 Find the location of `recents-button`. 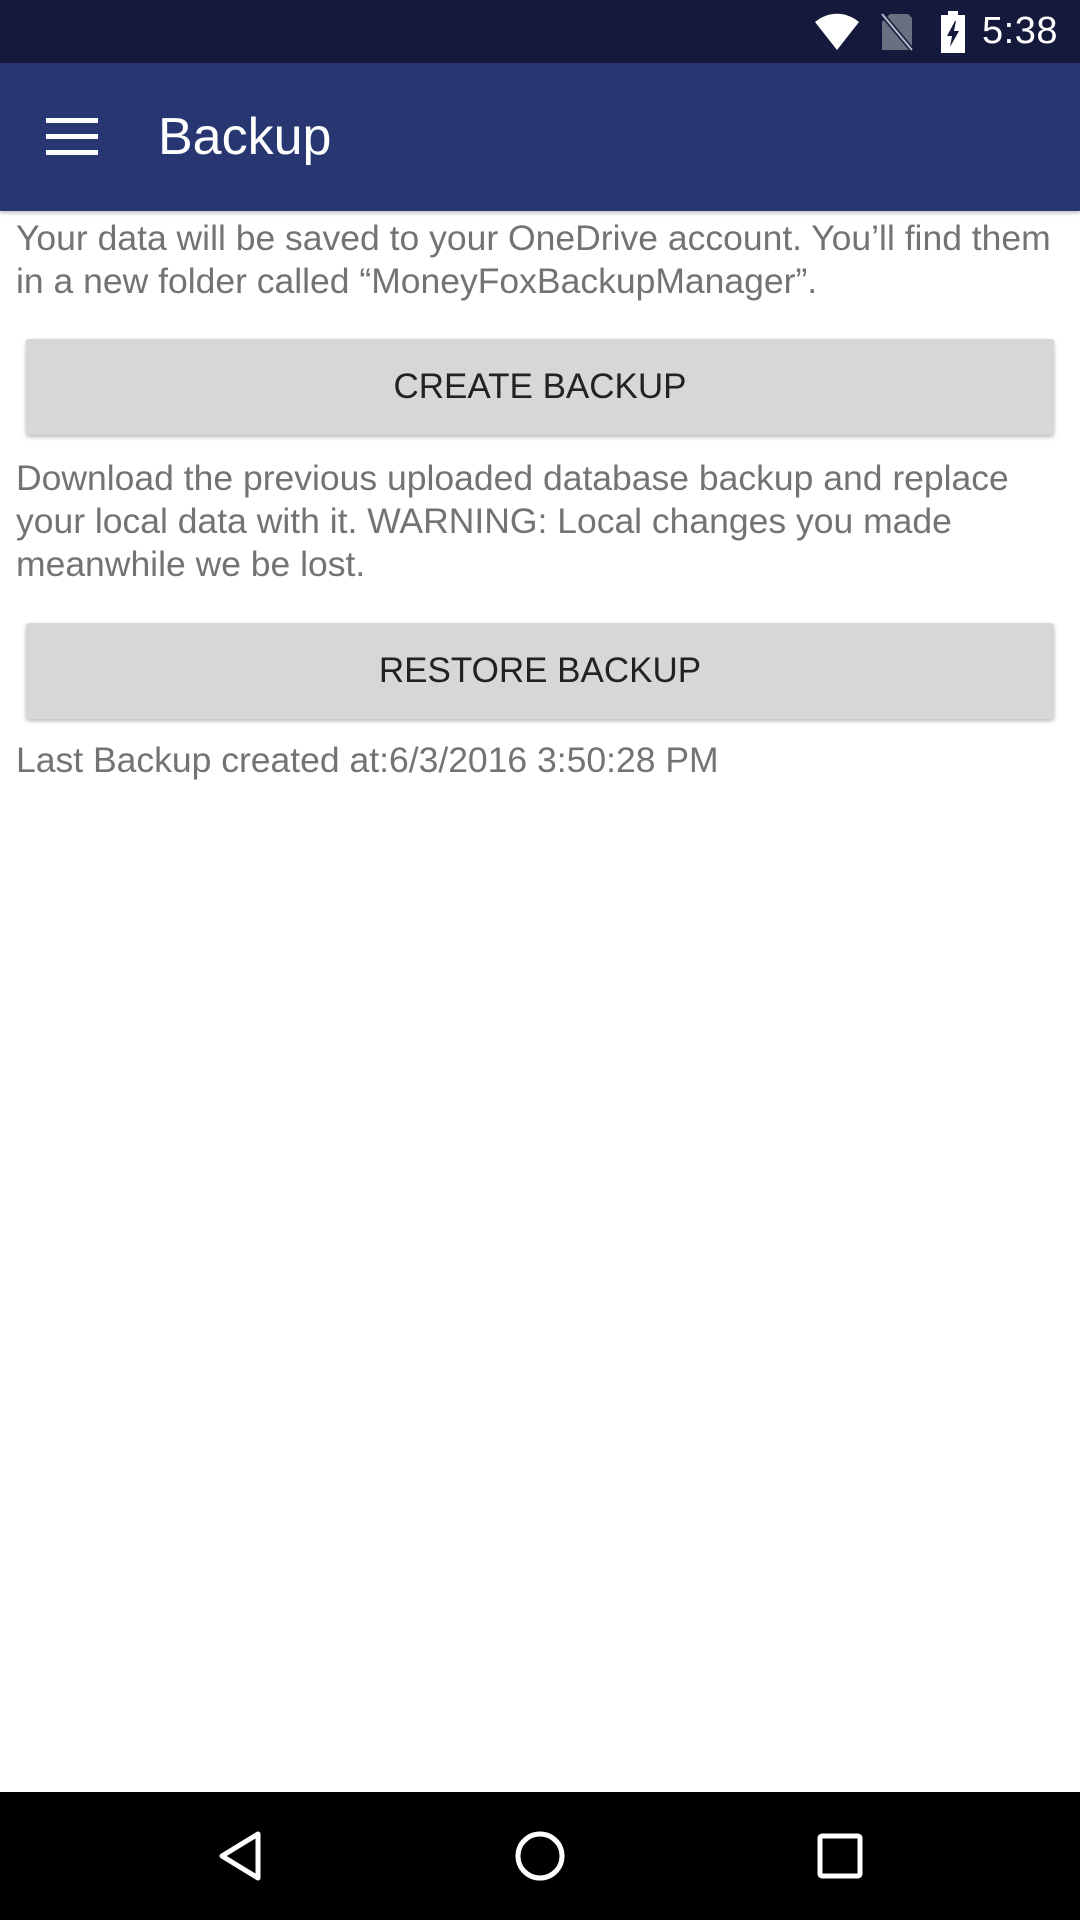

recents-button is located at coordinates (840, 1856).